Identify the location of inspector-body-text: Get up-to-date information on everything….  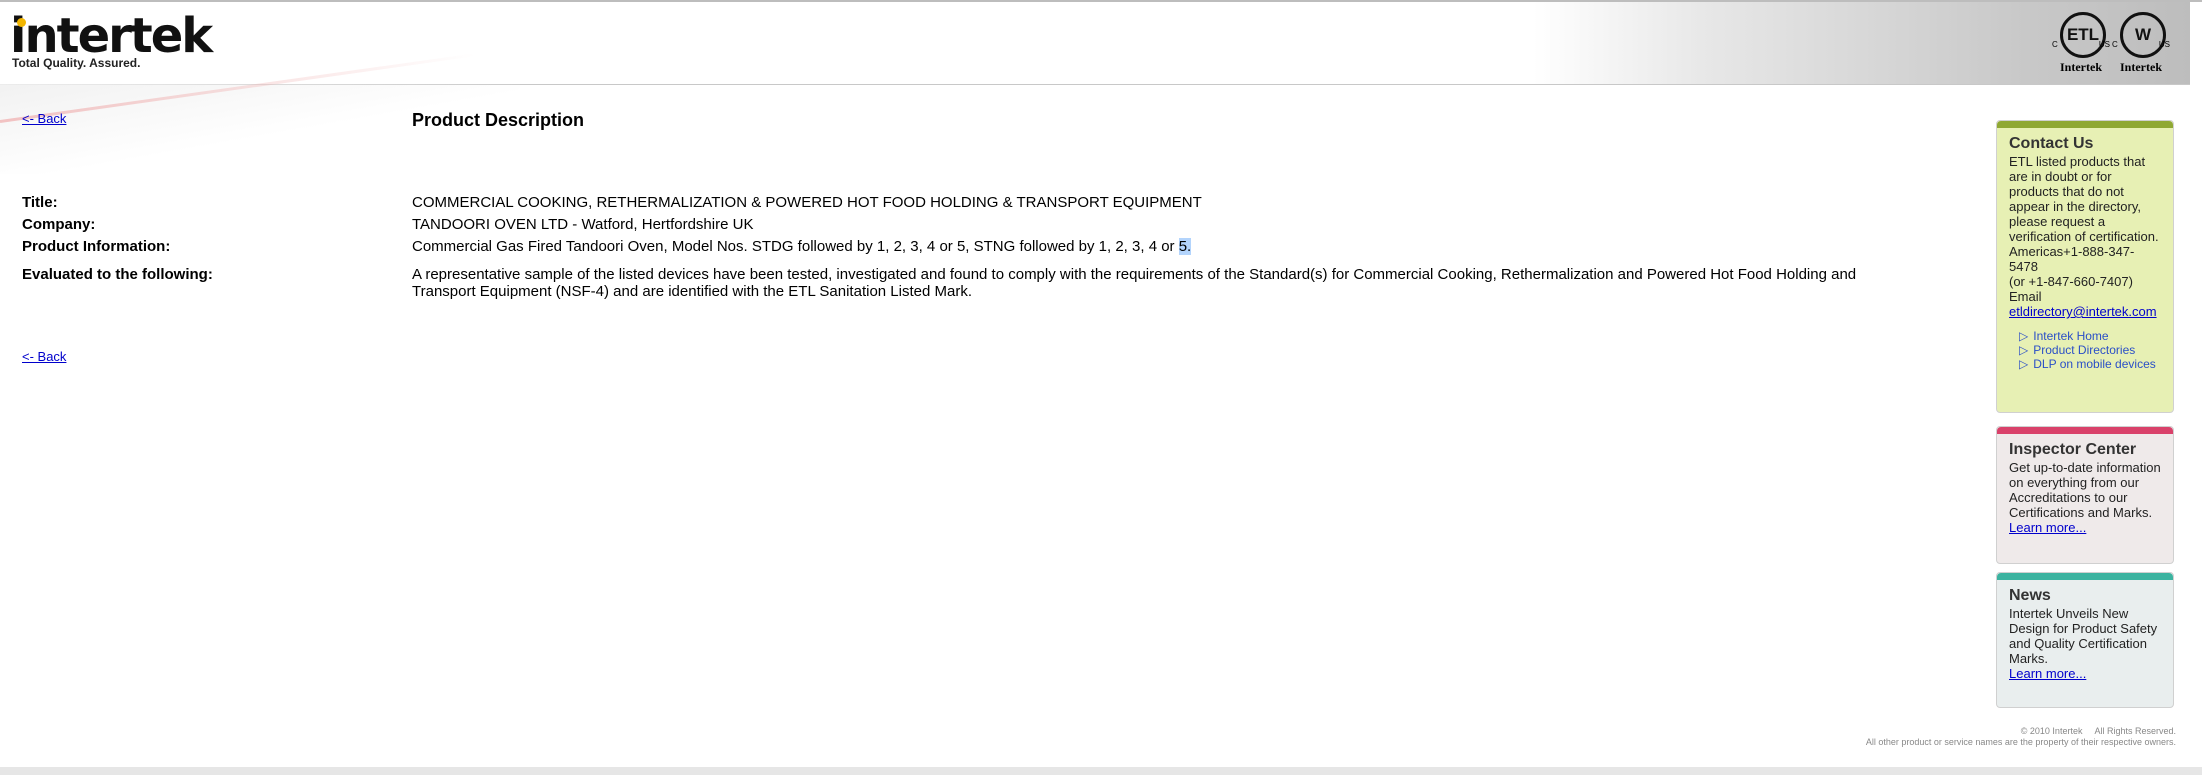
(2085, 490).